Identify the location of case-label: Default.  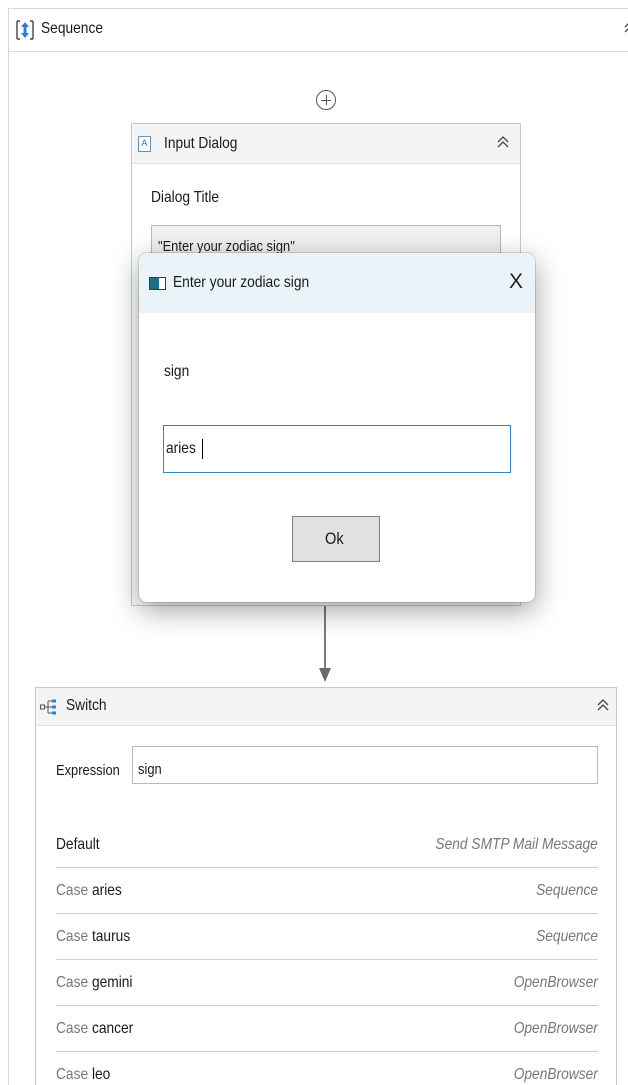
(78, 844).